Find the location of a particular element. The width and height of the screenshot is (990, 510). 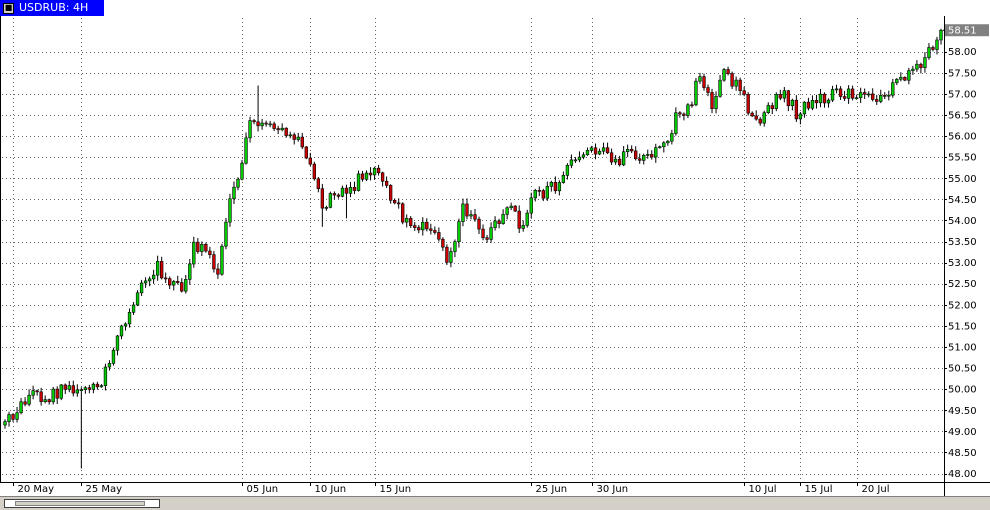

scroll-track is located at coordinates (82, 503).